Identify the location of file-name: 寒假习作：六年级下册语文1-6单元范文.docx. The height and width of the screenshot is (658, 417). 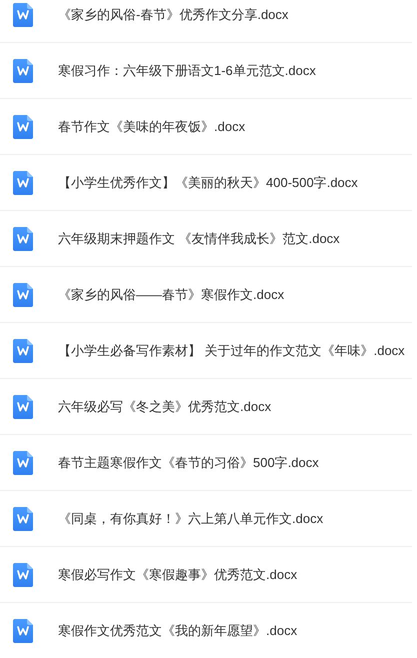
(187, 70).